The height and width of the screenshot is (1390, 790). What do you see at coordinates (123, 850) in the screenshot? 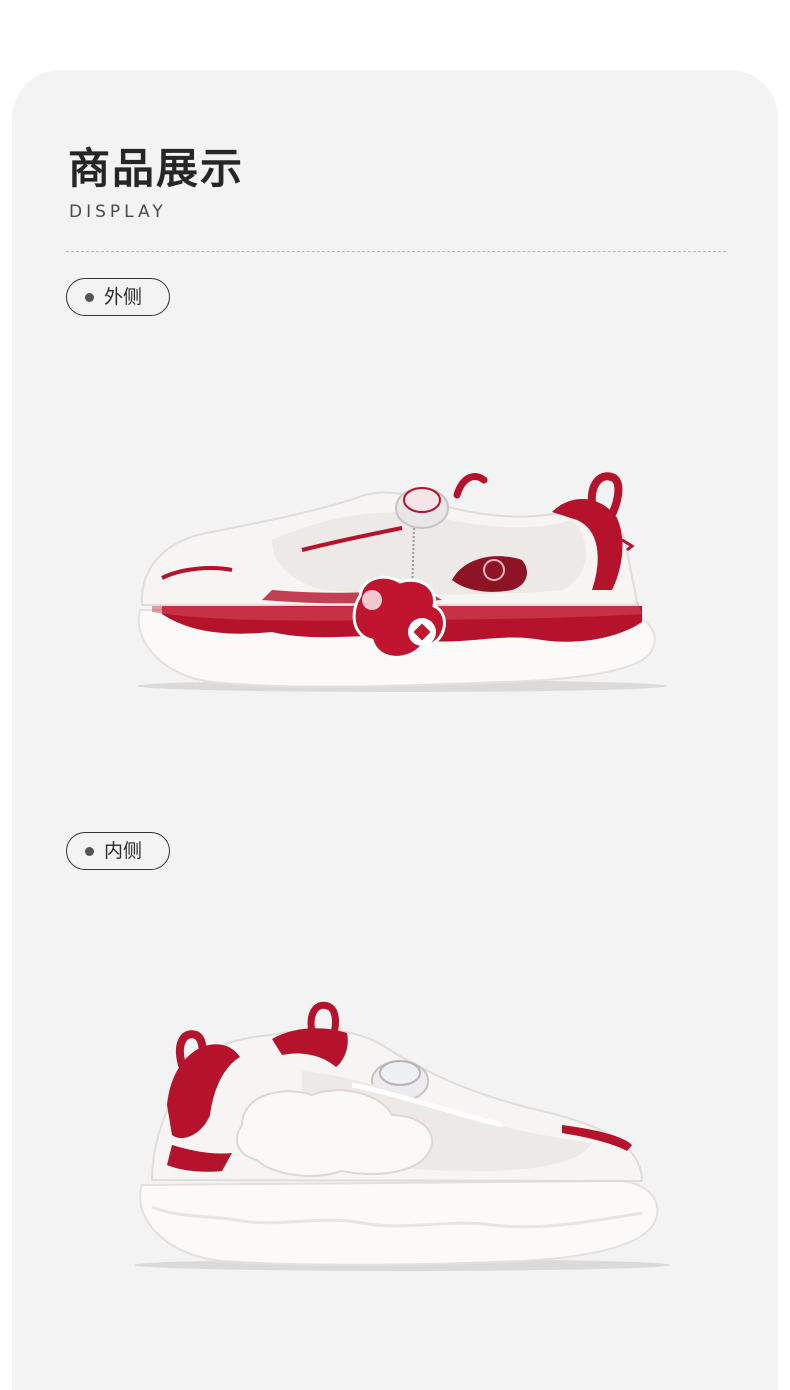
I see `section-tag-label: 内侧` at bounding box center [123, 850].